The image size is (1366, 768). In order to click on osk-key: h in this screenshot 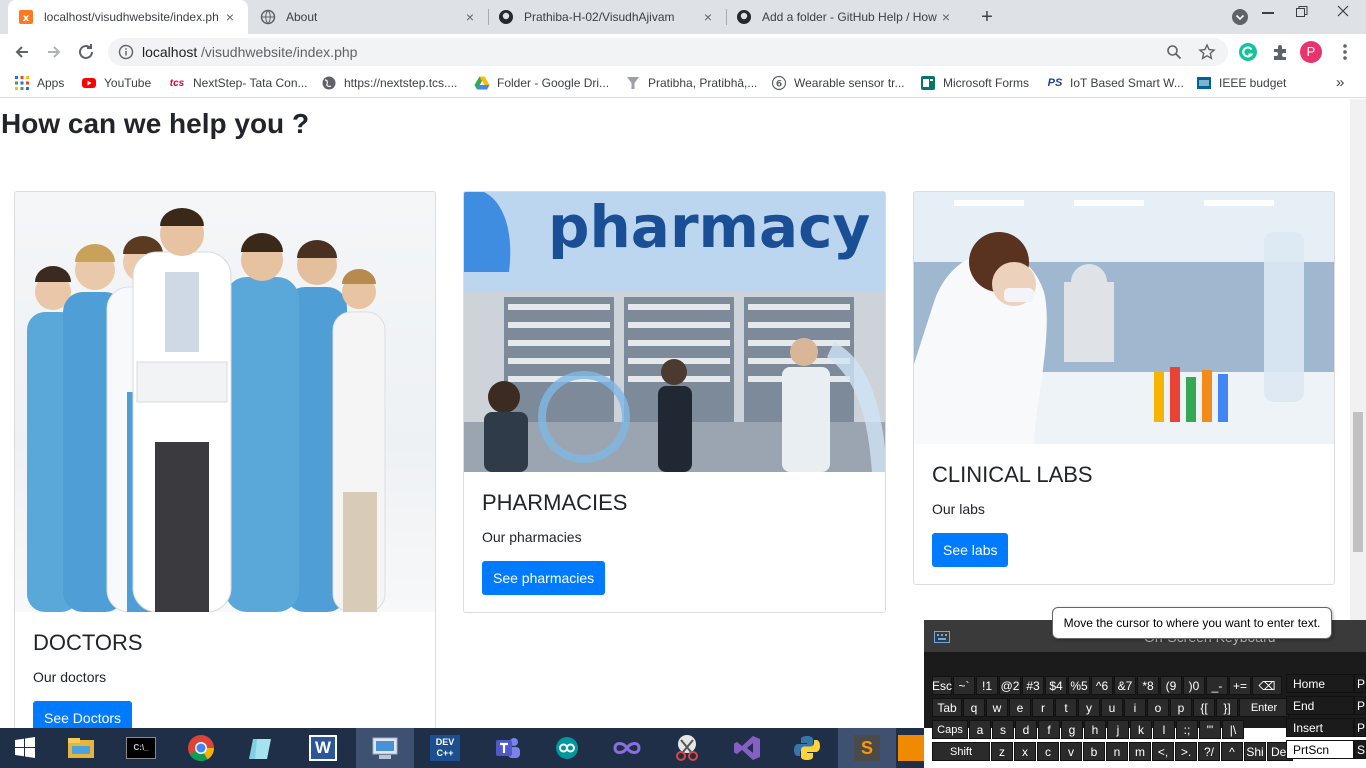, I will do `click(1095, 729)`.